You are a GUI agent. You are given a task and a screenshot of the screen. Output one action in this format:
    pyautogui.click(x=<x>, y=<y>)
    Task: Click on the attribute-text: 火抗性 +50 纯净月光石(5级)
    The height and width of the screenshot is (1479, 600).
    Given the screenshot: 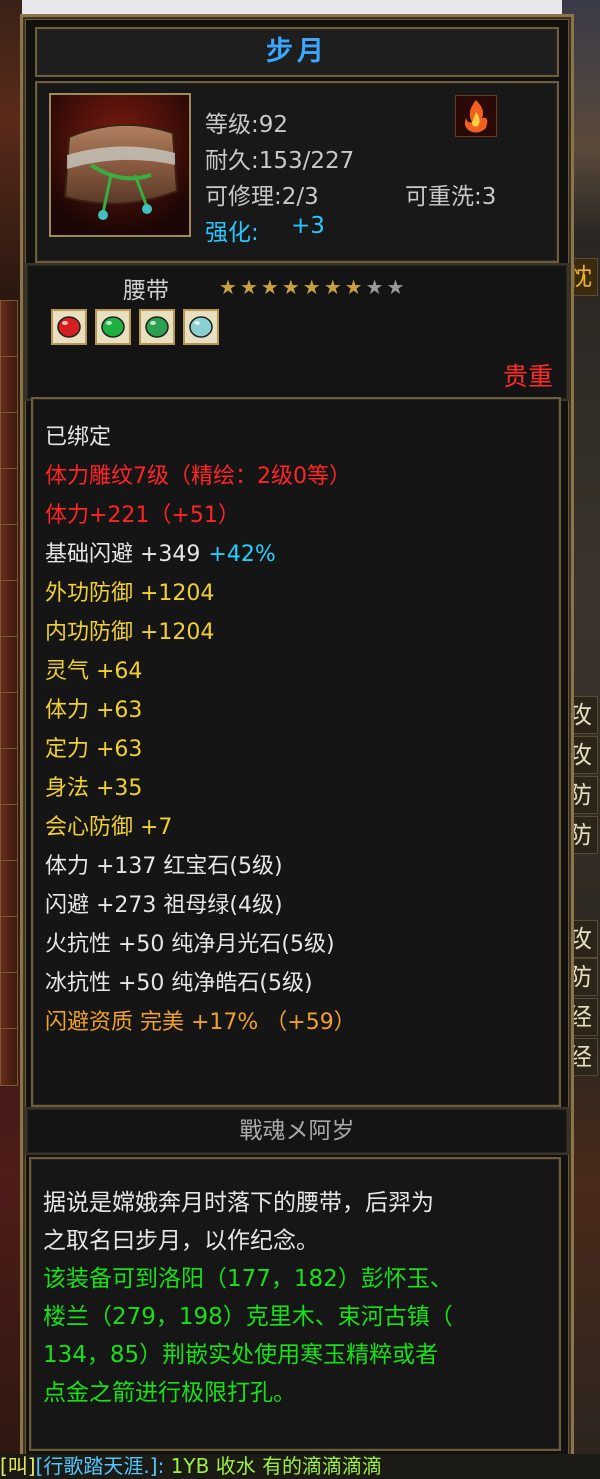 What is the action you would take?
    pyautogui.click(x=190, y=944)
    